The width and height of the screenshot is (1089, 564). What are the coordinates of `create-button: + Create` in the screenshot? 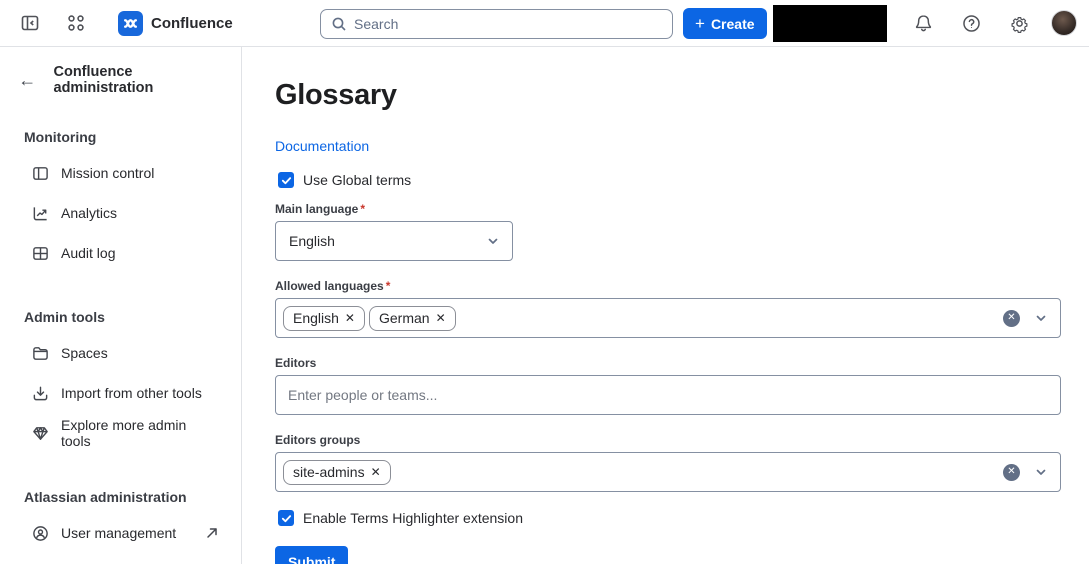 It's located at (725, 23).